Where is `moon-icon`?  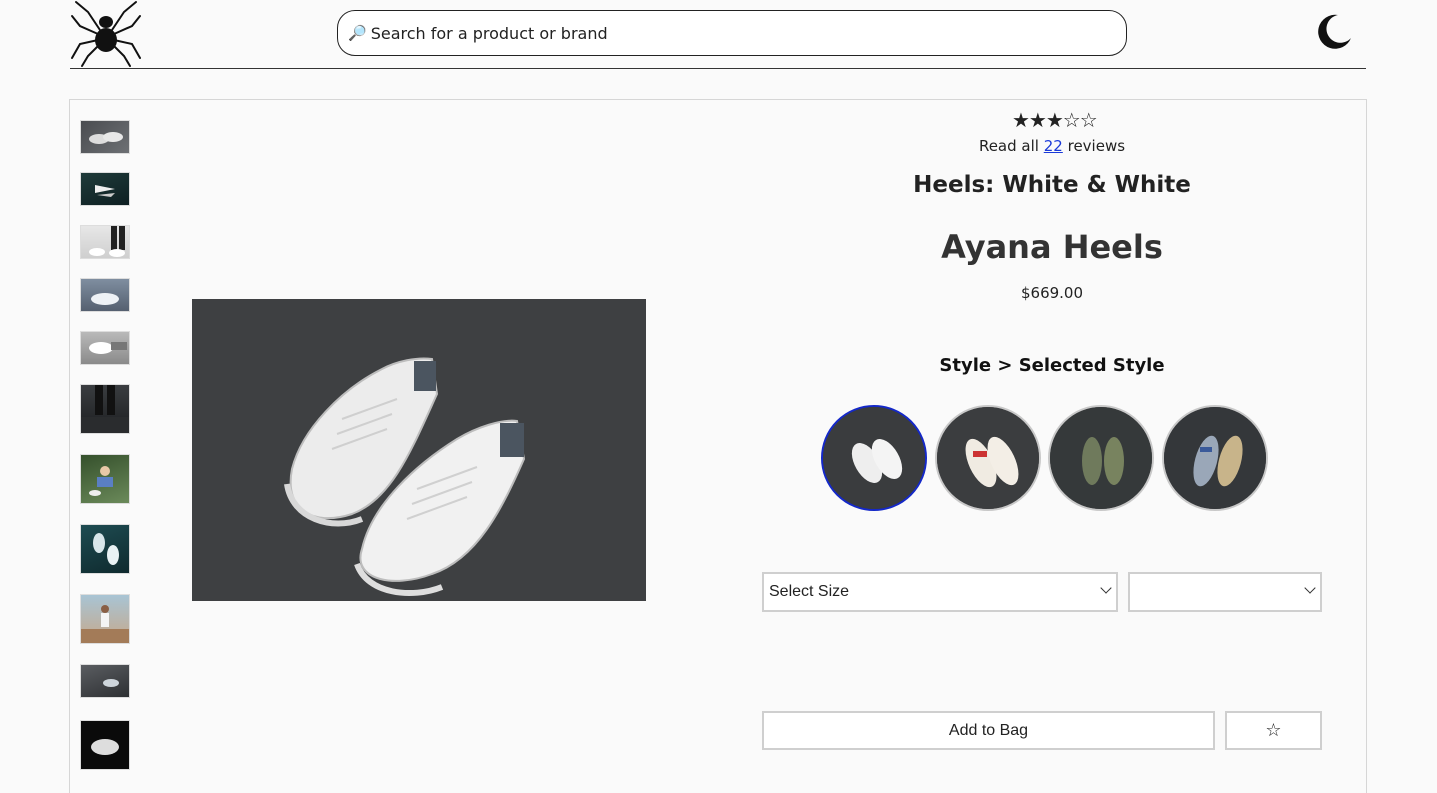 moon-icon is located at coordinates (1334, 32).